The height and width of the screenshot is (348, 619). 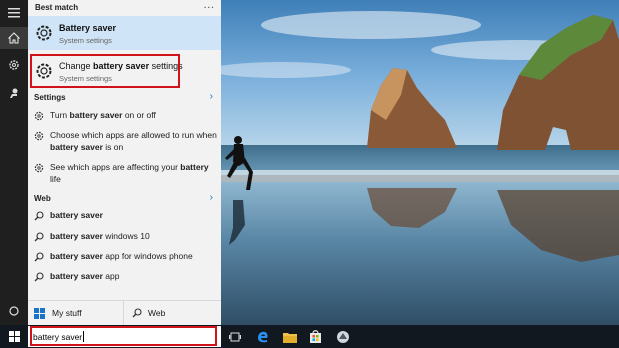 I want to click on settings-icon, so click(x=14, y=65).